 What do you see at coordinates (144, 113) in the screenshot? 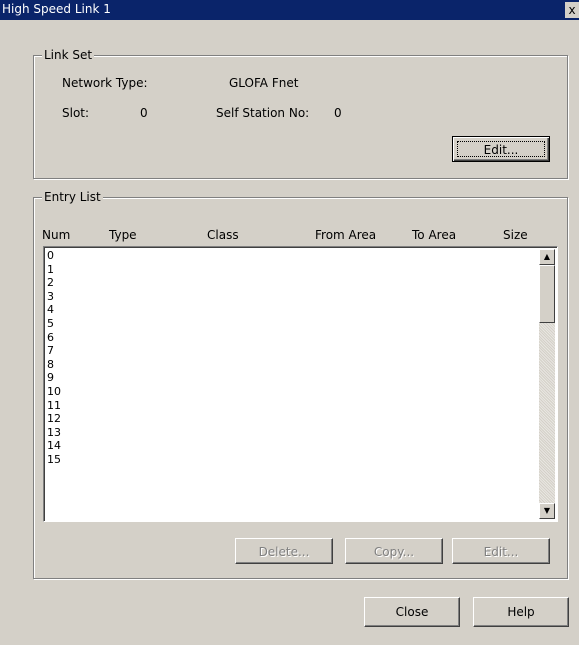
I see `slot-value: 0` at bounding box center [144, 113].